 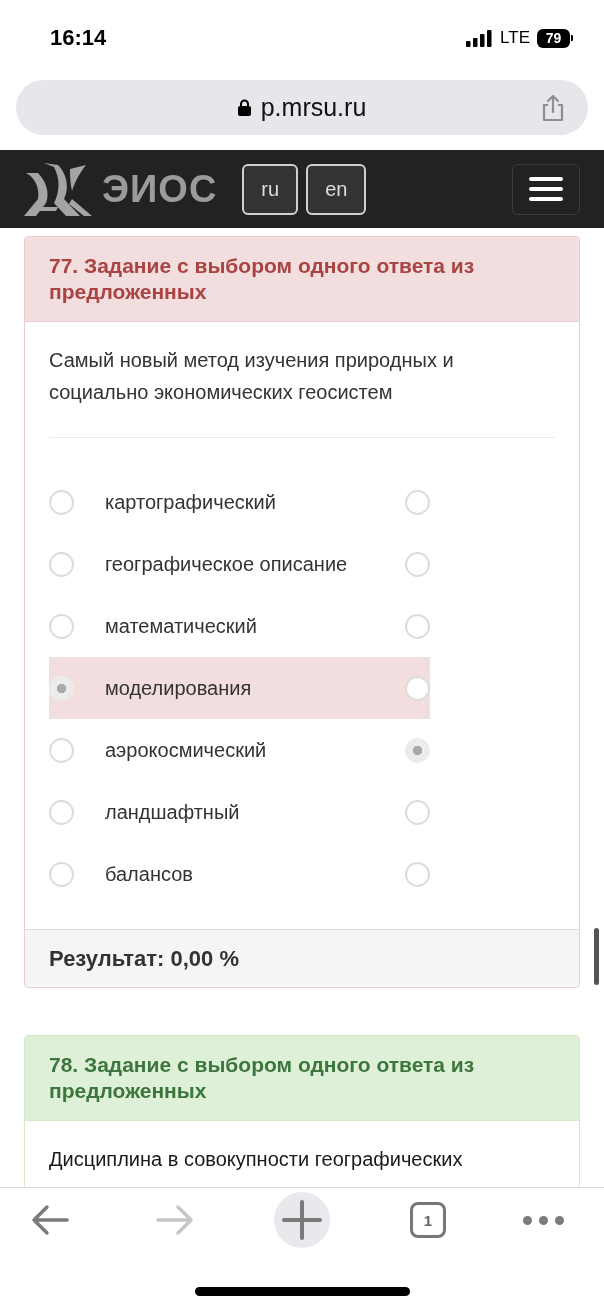 I want to click on lock-icon, so click(x=244, y=107).